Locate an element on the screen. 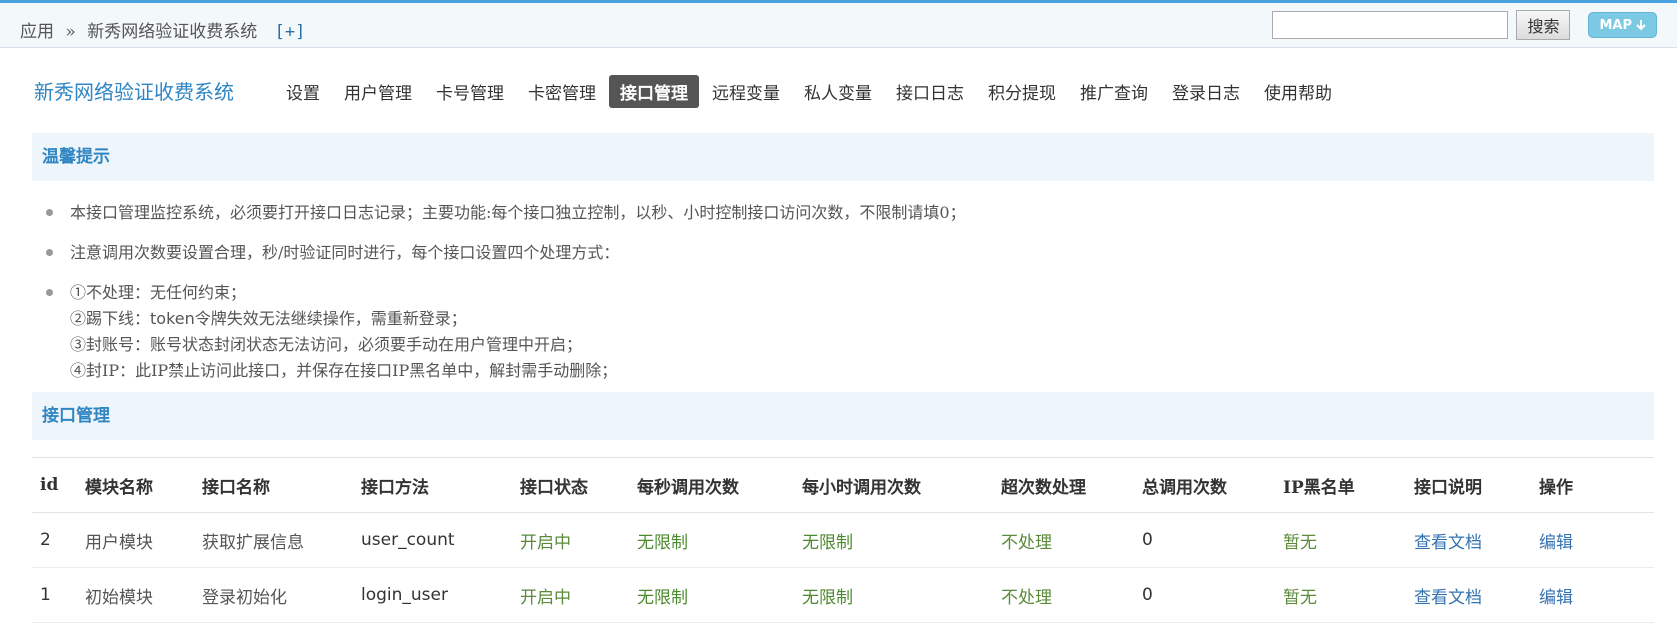 The width and height of the screenshot is (1677, 623). map-button-label: MAP is located at coordinates (1615, 25).